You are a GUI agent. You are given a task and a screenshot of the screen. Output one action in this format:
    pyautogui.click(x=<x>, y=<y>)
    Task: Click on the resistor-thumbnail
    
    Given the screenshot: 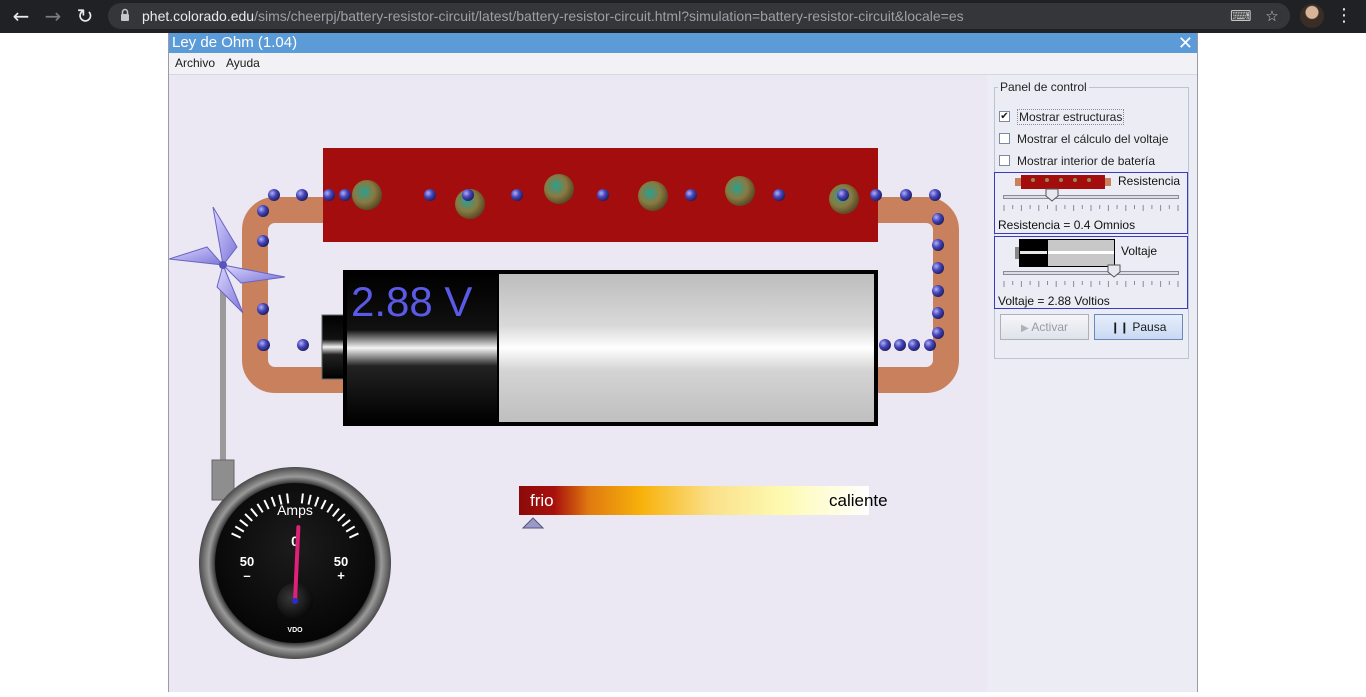 What is the action you would take?
    pyautogui.click(x=1063, y=182)
    